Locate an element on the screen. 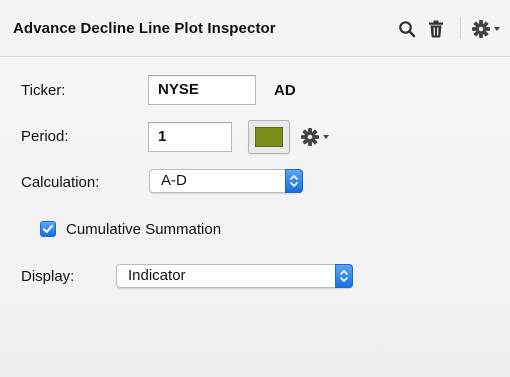 The image size is (510, 377). cumulative-checkbox is located at coordinates (48, 229).